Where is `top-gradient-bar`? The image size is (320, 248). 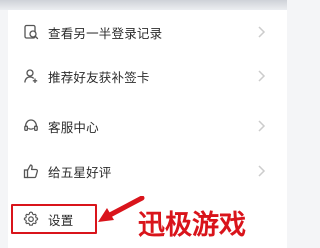
top-gradient-bar is located at coordinates (143, 5).